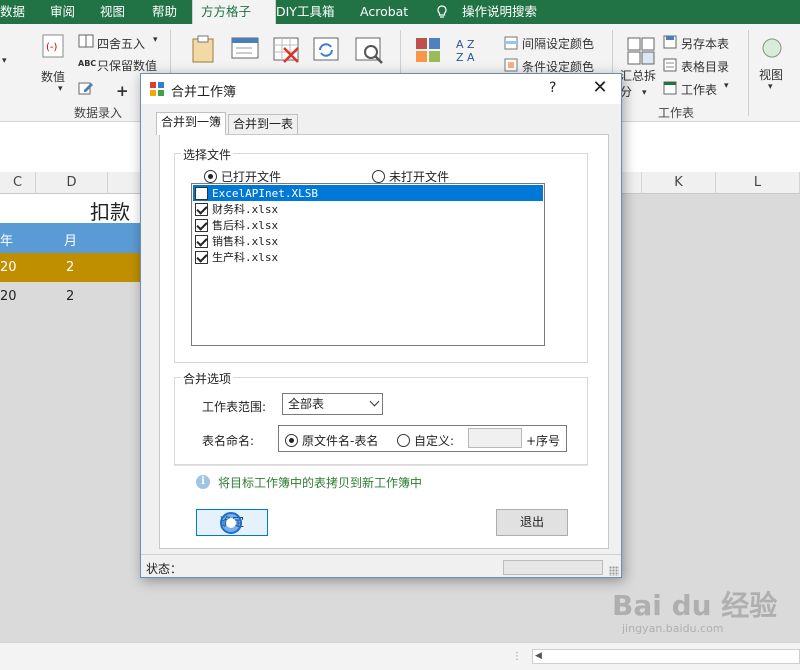  I want to click on divider, so click(381, 465).